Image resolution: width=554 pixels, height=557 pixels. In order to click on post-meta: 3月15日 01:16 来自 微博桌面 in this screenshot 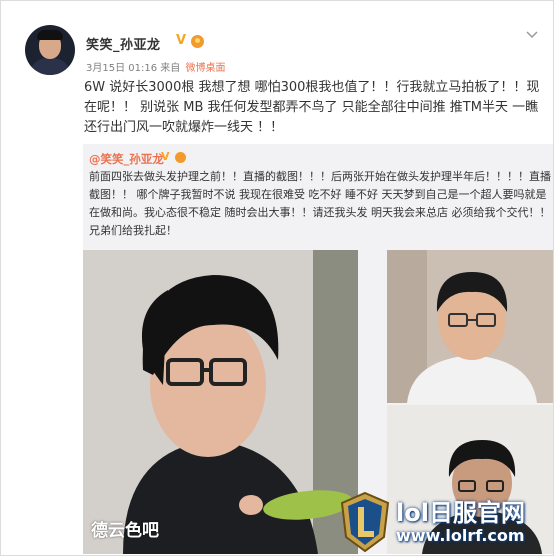, I will do `click(155, 66)`.